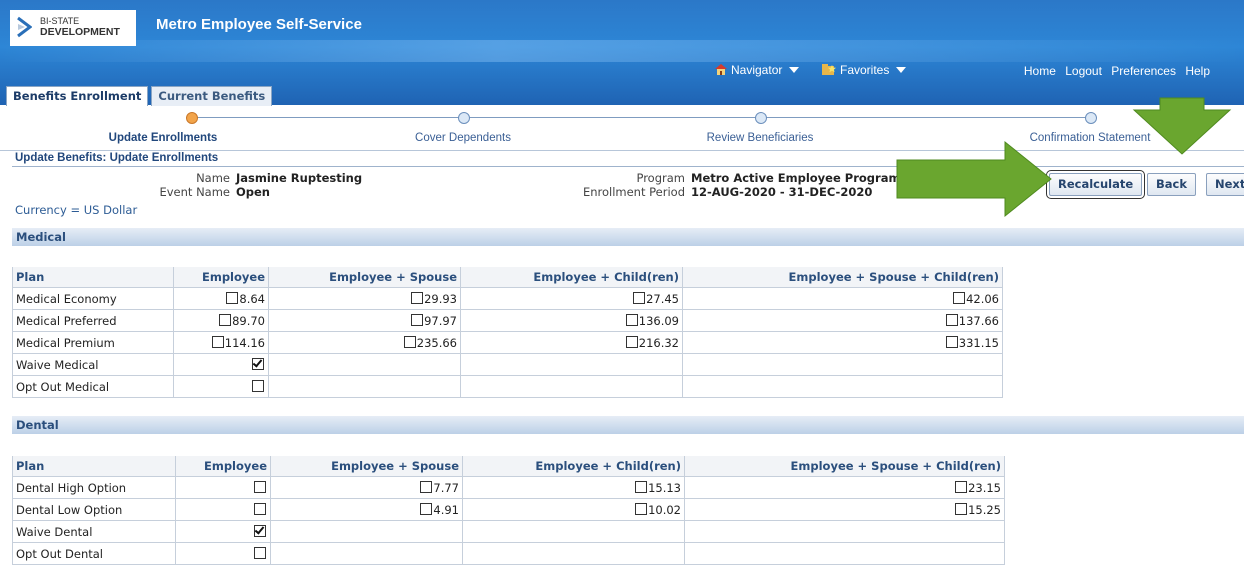 This screenshot has height=566, width=1244. Describe the element at coordinates (573, 509) in the screenshot. I see `rate-cell: 10.02` at that location.